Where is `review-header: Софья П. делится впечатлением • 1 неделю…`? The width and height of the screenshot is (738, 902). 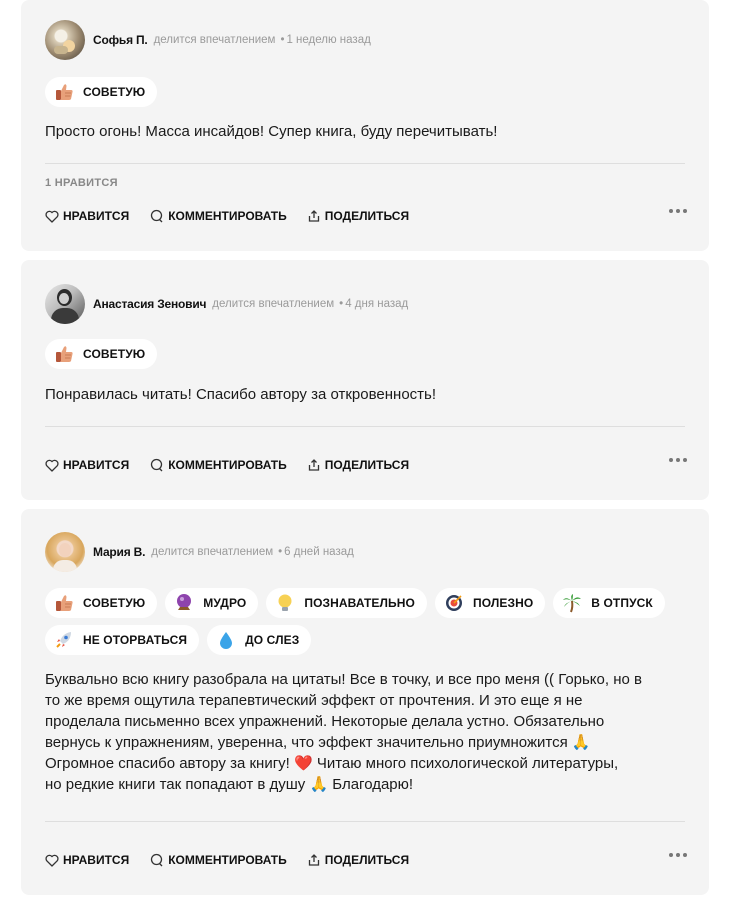 review-header: Софья П. делится впечатлением • 1 неделю… is located at coordinates (208, 40).